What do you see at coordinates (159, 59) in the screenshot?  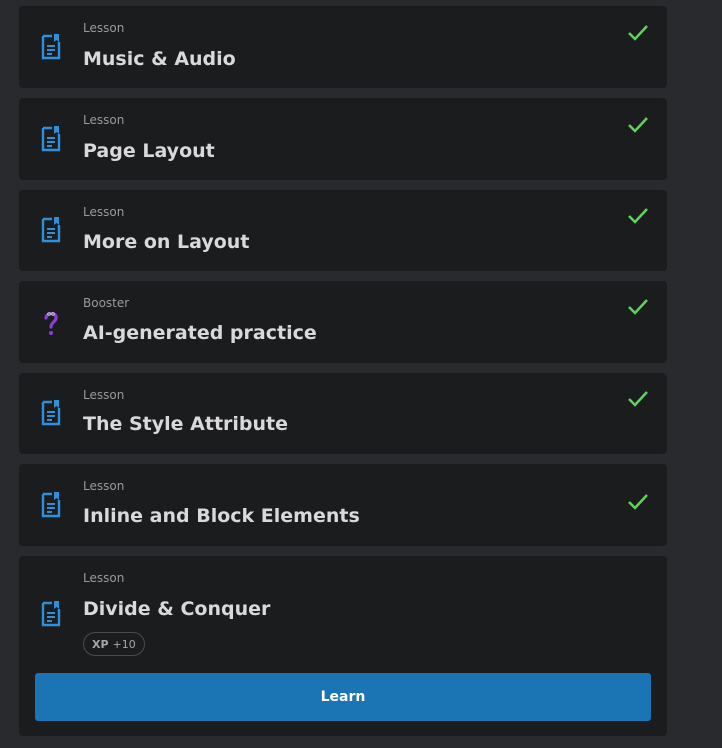 I see `item-title: Music & Audio` at bounding box center [159, 59].